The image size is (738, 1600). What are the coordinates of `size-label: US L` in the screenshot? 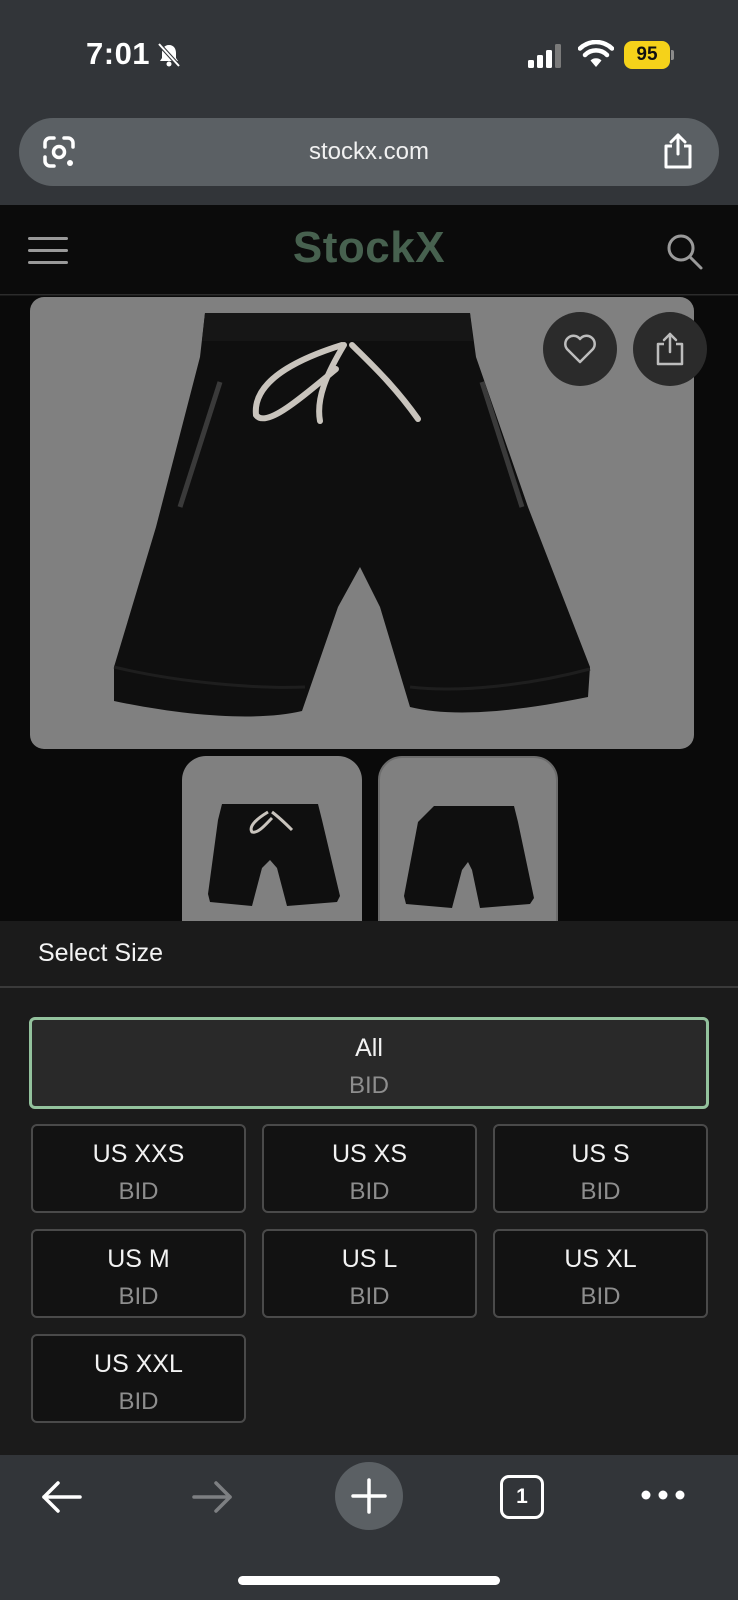 It's located at (369, 1259).